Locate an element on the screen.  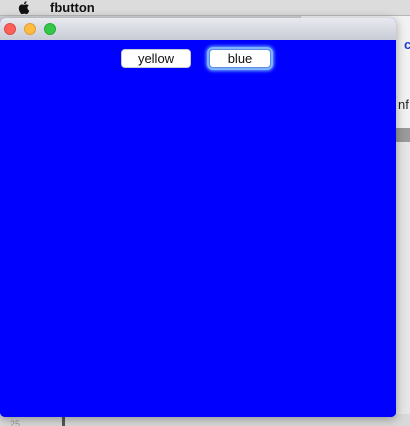
apple-icon is located at coordinates (24, 7).